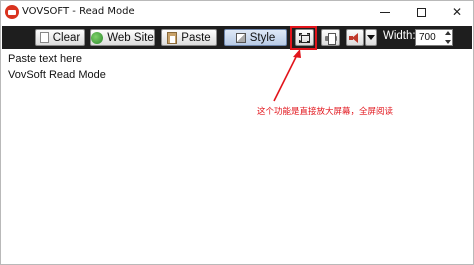 The height and width of the screenshot is (265, 474). What do you see at coordinates (240, 37) in the screenshot?
I see `style-icon` at bounding box center [240, 37].